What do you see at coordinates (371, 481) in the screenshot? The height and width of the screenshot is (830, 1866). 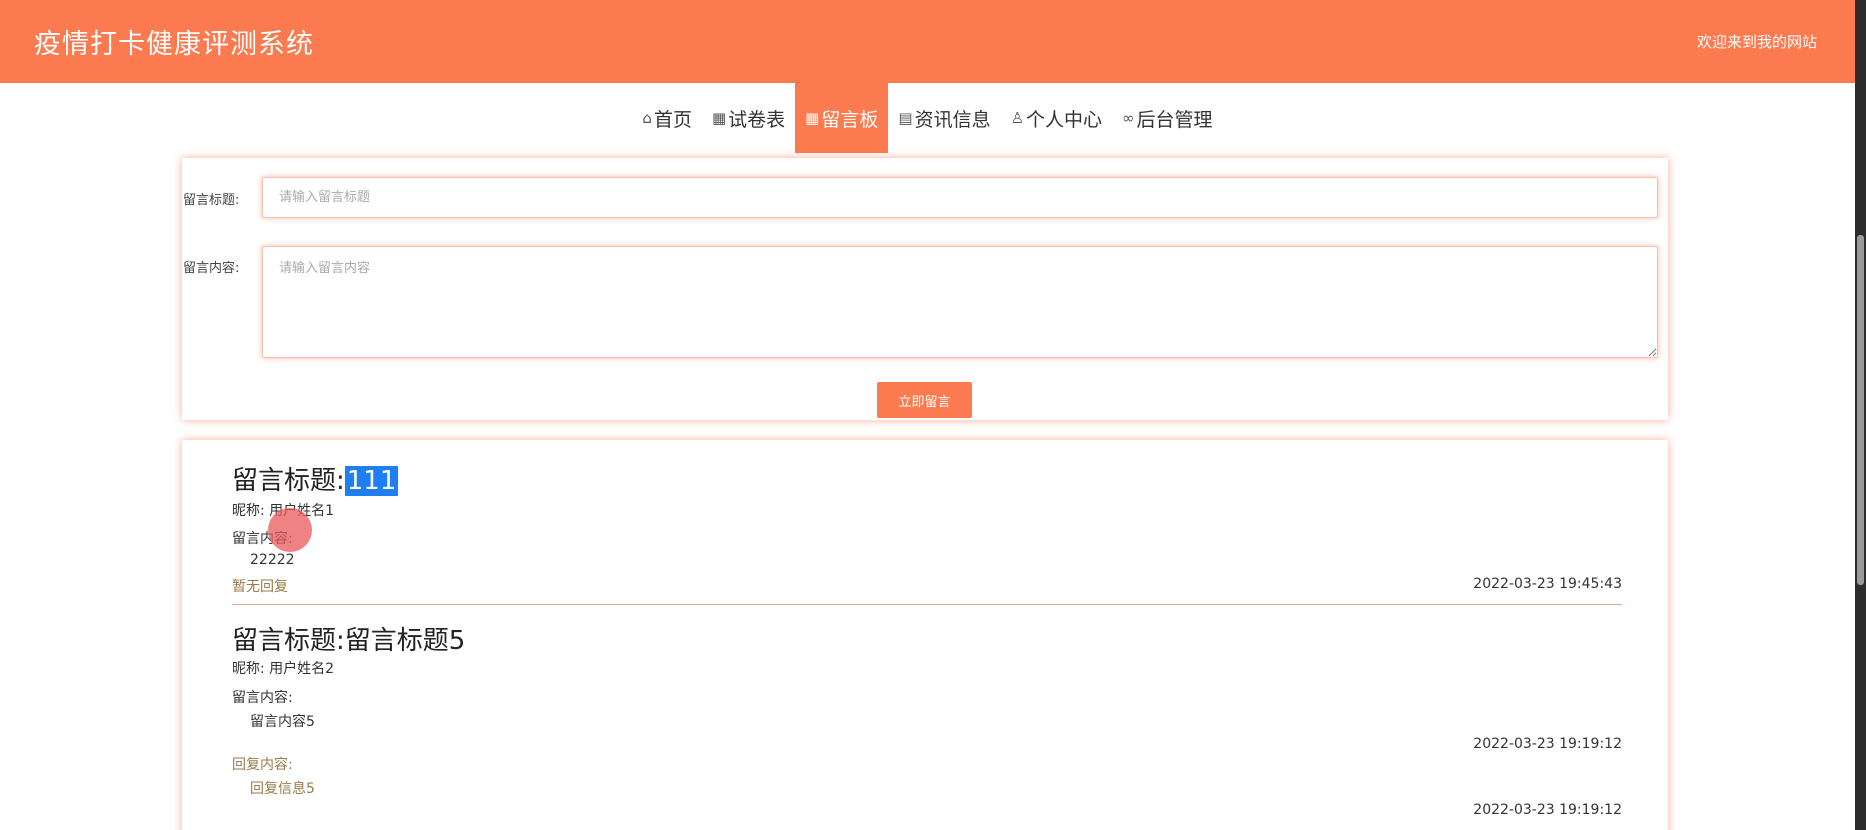 I see `message-title-value: 111` at bounding box center [371, 481].